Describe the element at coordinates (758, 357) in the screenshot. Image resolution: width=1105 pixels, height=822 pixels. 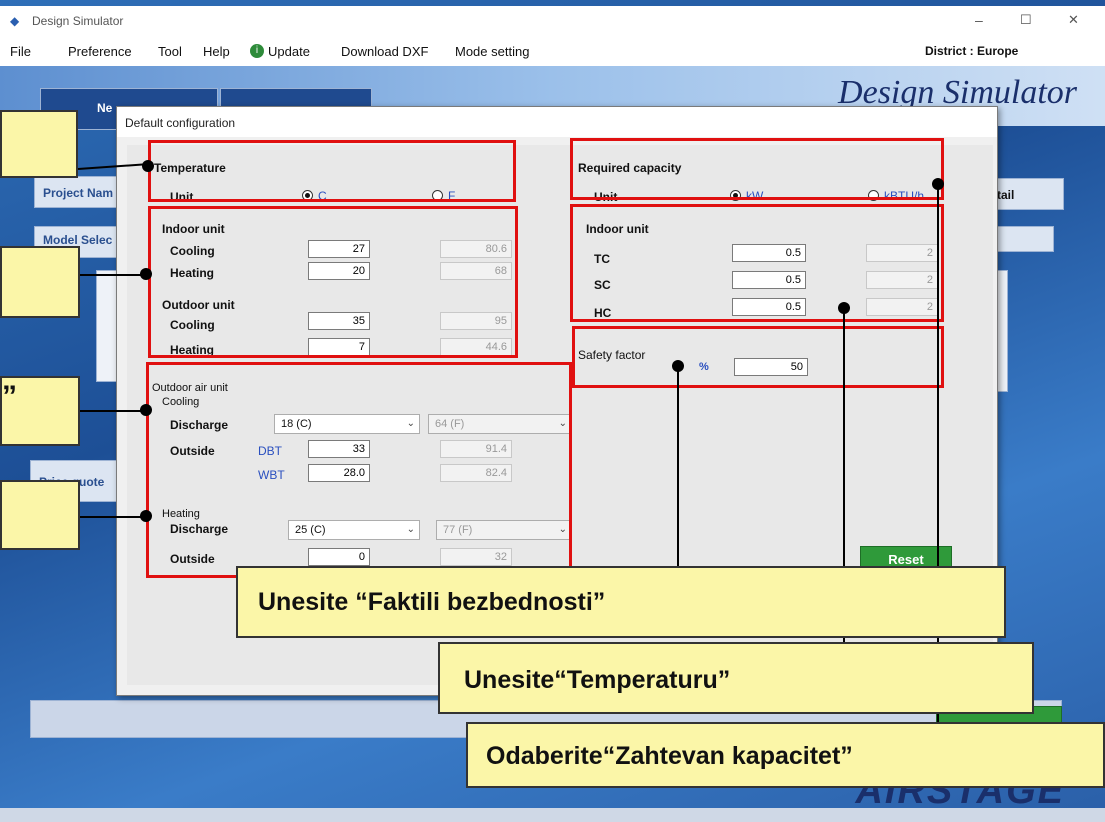
I see `safety-highlight` at that location.